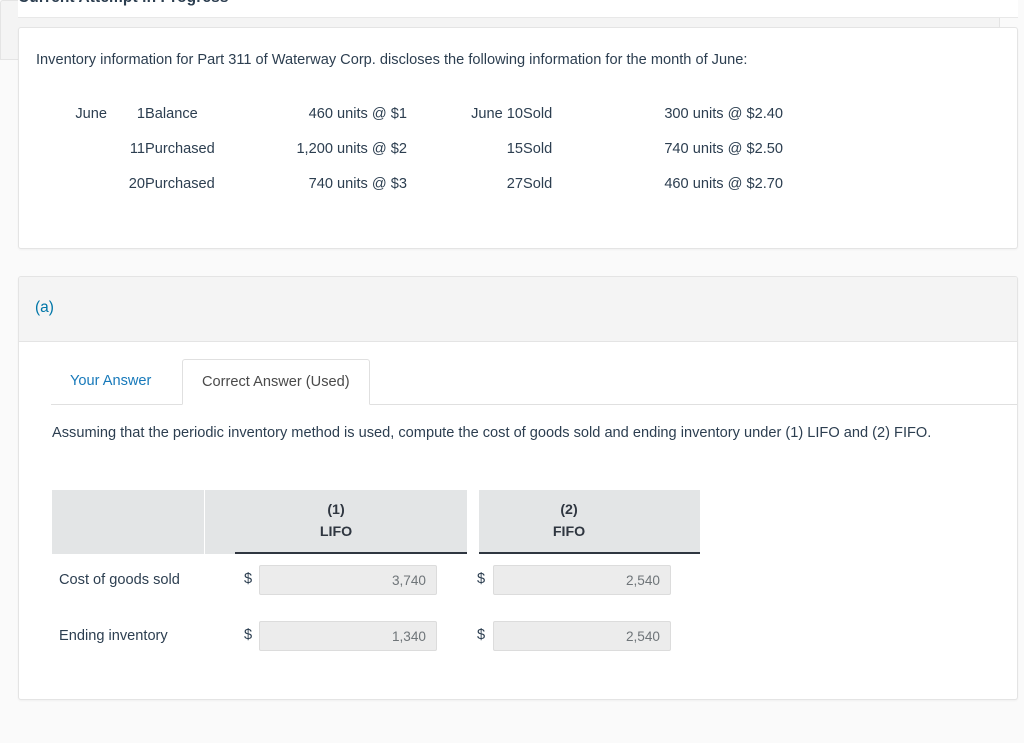  I want to click on tab-your-answer: Your Answer, so click(110, 382).